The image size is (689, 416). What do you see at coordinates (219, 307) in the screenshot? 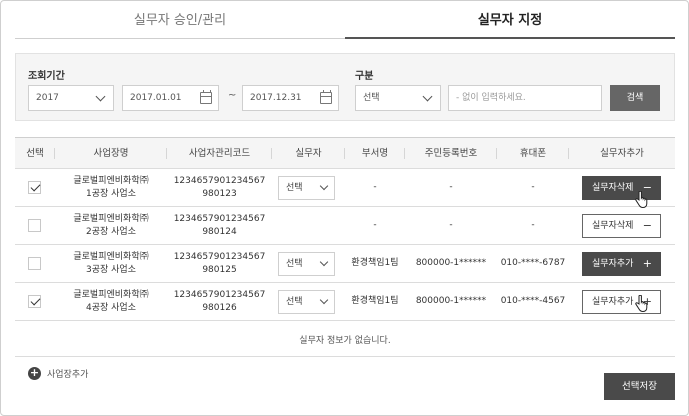
I see `code-sub: 980126` at bounding box center [219, 307].